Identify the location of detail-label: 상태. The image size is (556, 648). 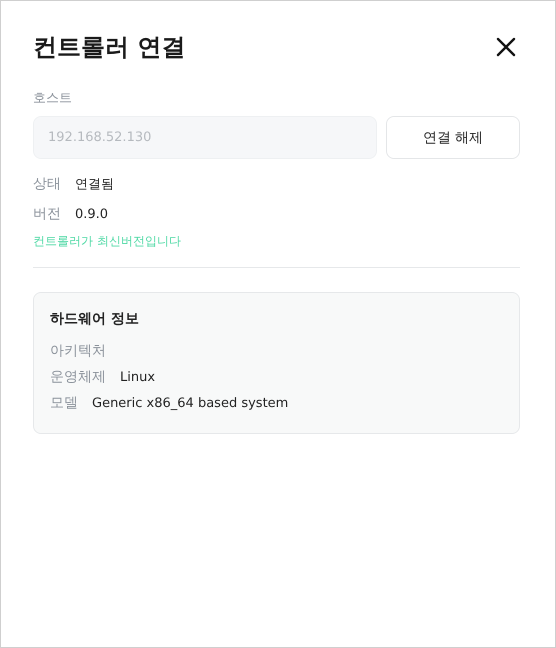
(47, 184).